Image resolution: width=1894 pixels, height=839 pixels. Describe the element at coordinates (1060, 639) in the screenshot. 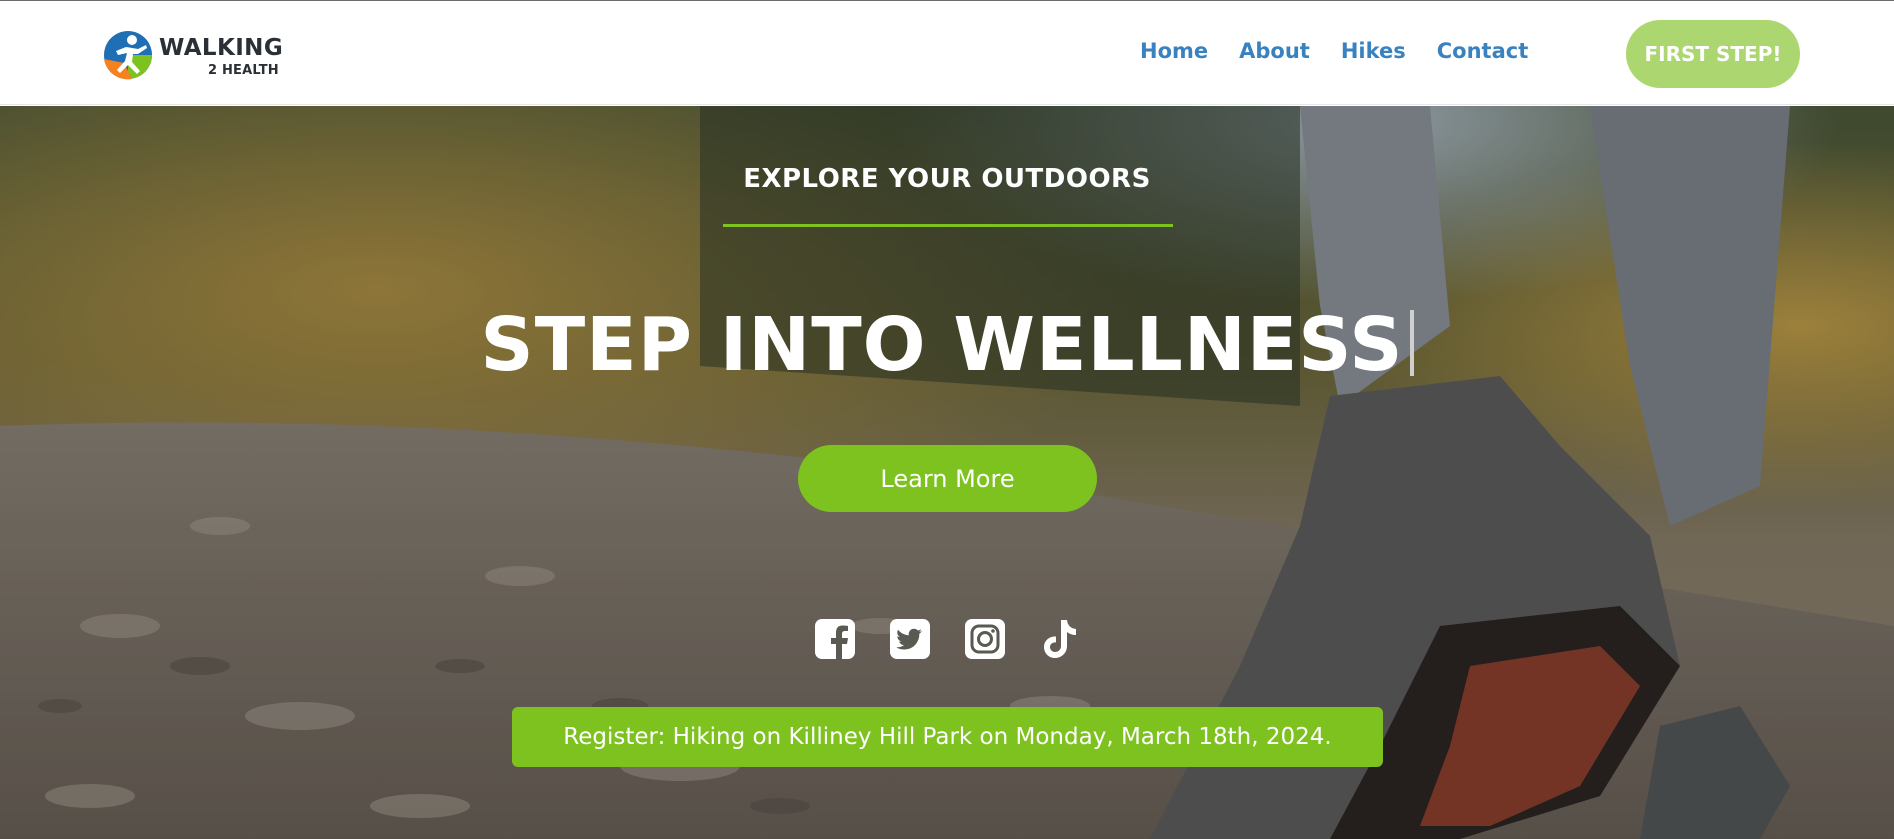

I see `tiktok-icon` at that location.